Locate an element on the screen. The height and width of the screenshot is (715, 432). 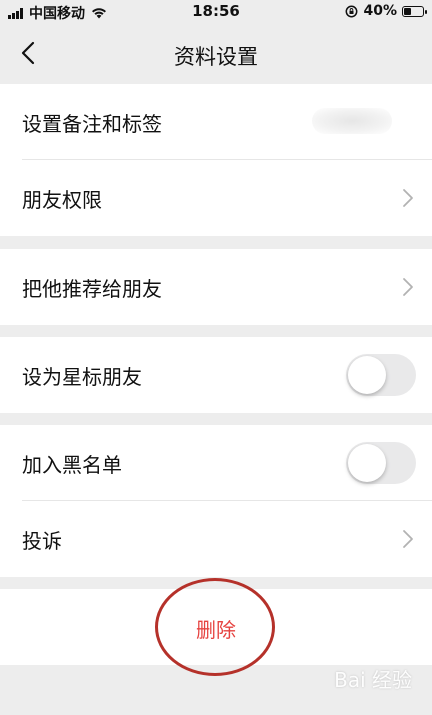
battery-icon is located at coordinates (414, 11).